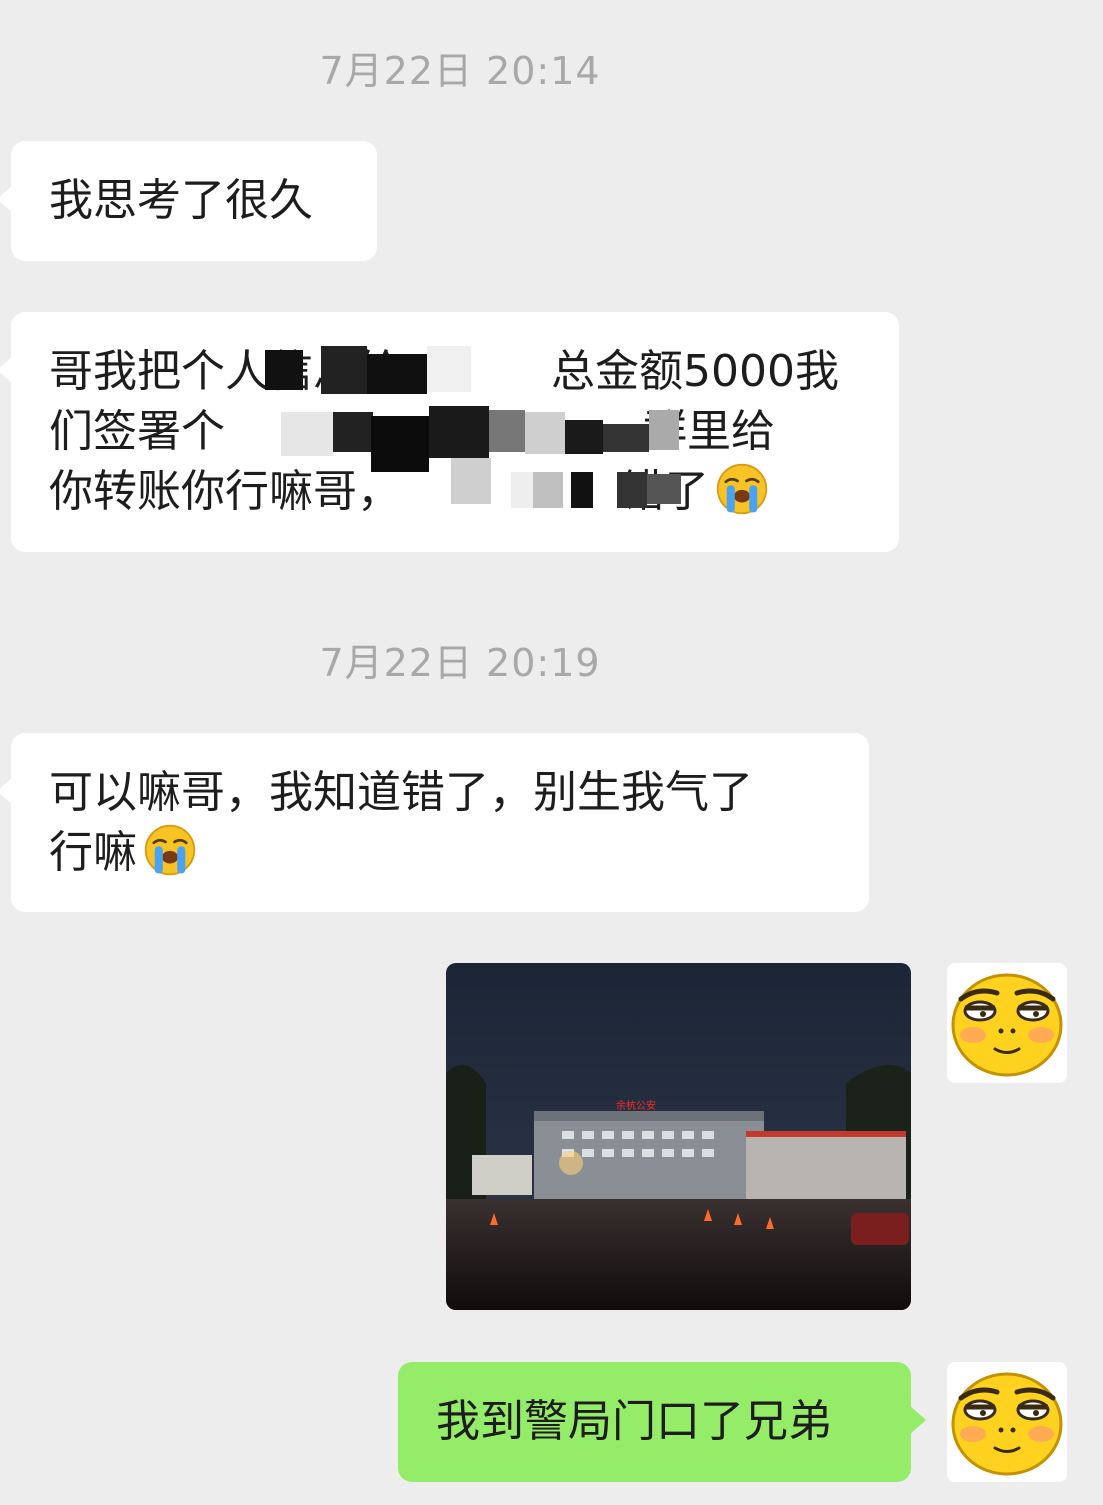 The width and height of the screenshot is (1103, 1505). Describe the element at coordinates (481, 429) in the screenshot. I see `censor-mosaic` at that location.